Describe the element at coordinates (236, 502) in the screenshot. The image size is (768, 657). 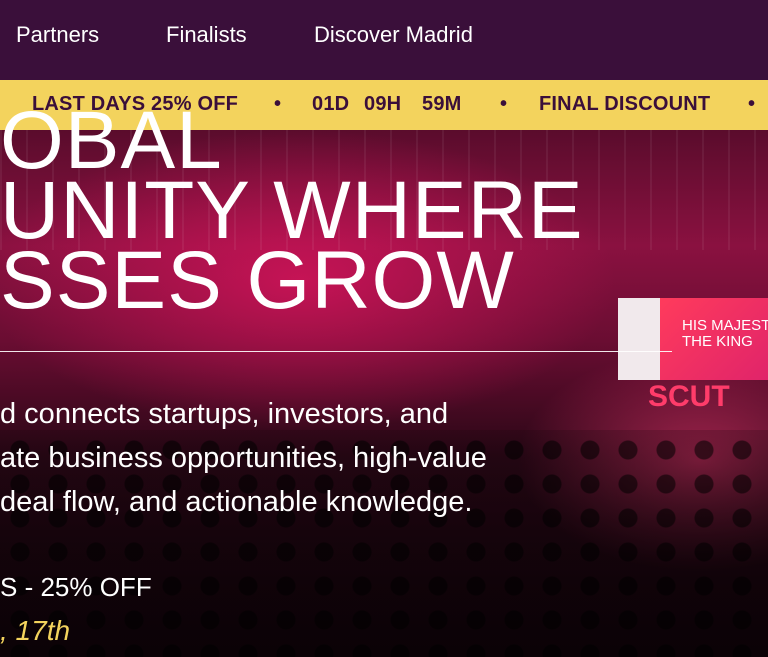
I see `hero-description-line-3: deal flow, and actionable knowledge.` at that location.